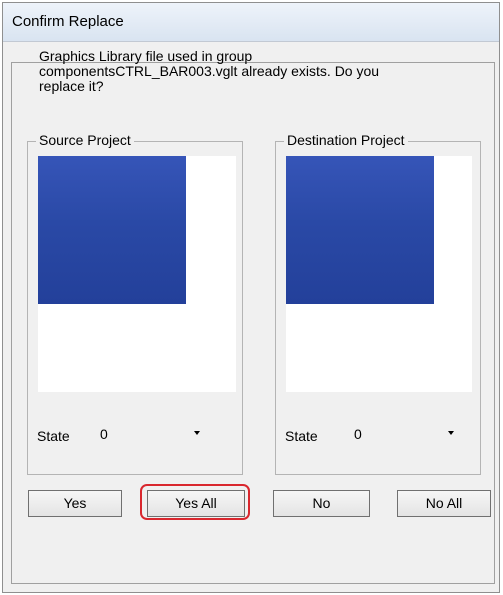 The width and height of the screenshot is (503, 595). What do you see at coordinates (406, 434) in the screenshot?
I see `destination-state-select: 0` at bounding box center [406, 434].